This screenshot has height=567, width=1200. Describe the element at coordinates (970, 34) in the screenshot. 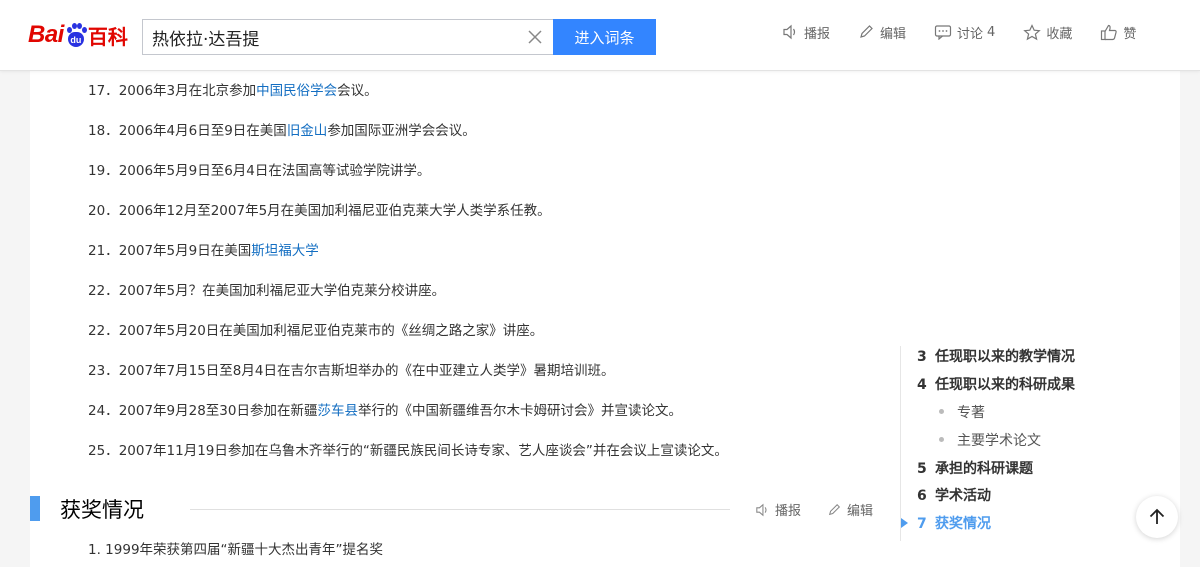

I see `discuss-label: 讨论` at that location.